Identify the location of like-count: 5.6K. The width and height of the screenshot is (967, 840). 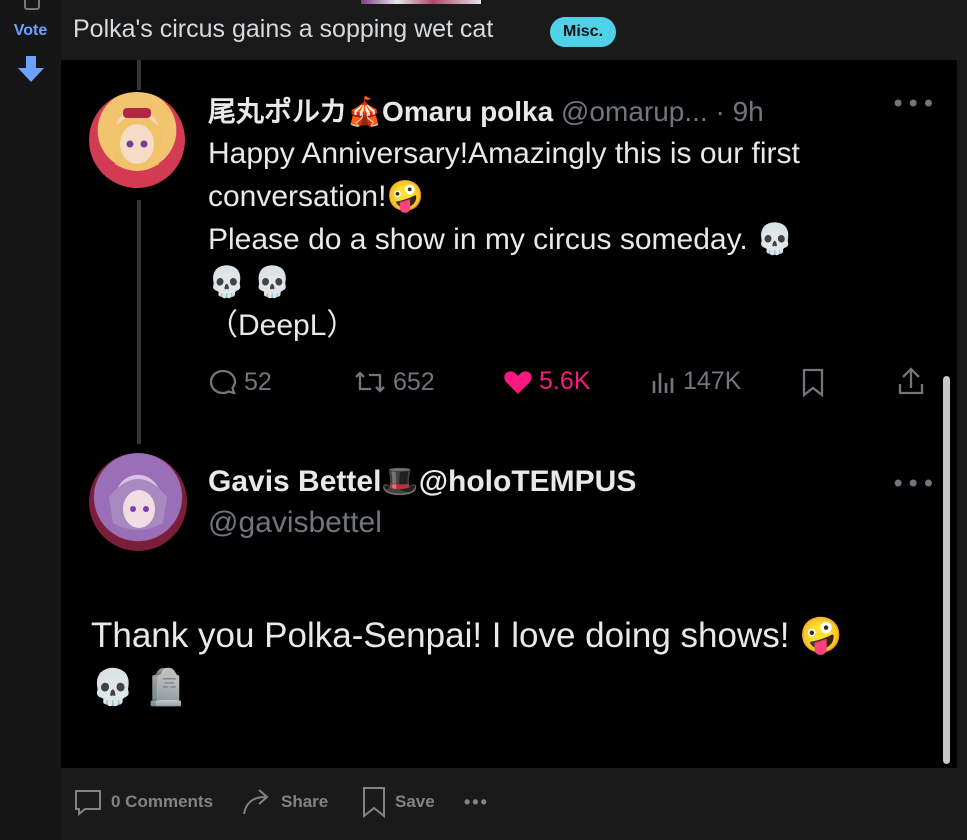
(546, 381).